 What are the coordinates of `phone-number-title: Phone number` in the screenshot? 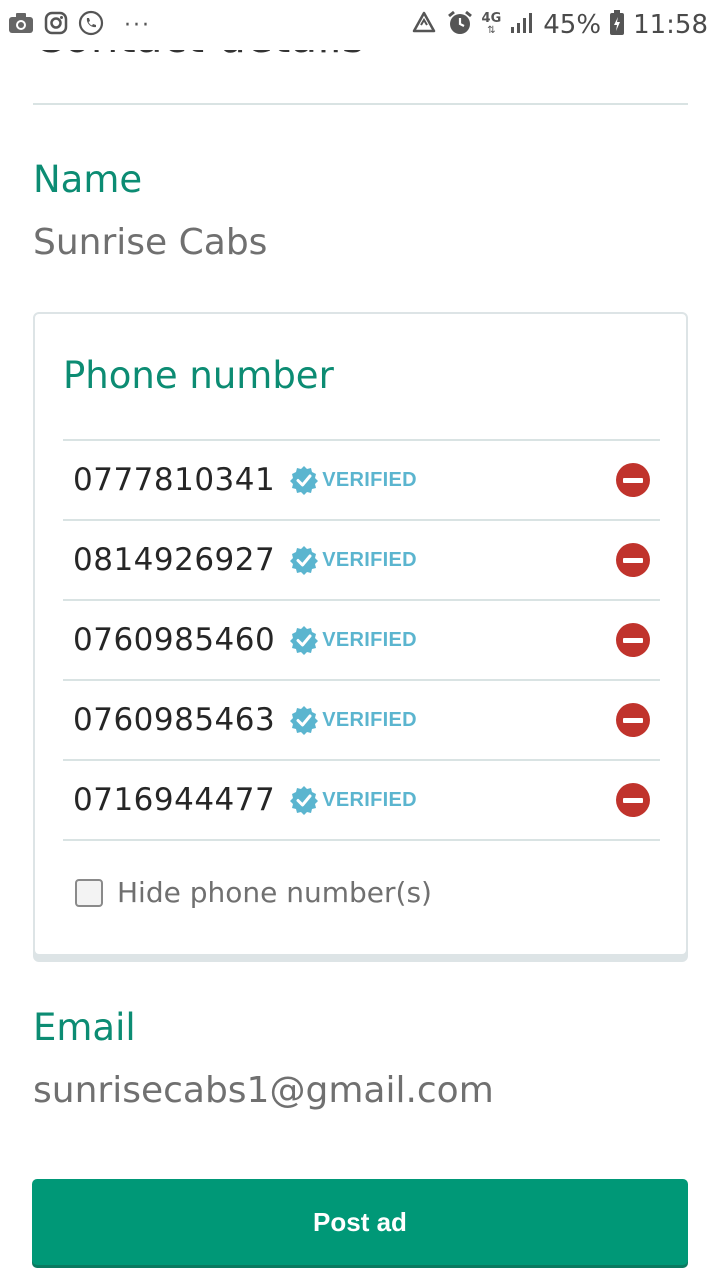 It's located at (198, 375).